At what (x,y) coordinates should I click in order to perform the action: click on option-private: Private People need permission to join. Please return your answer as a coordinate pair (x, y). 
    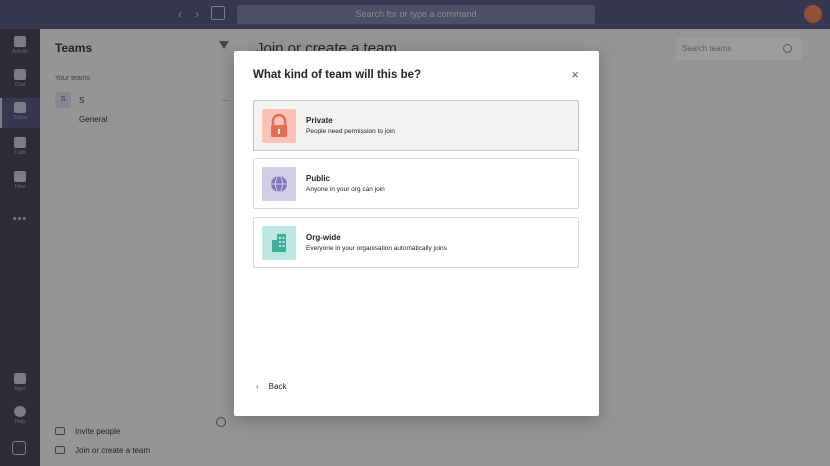
    Looking at the image, I should click on (416, 125).